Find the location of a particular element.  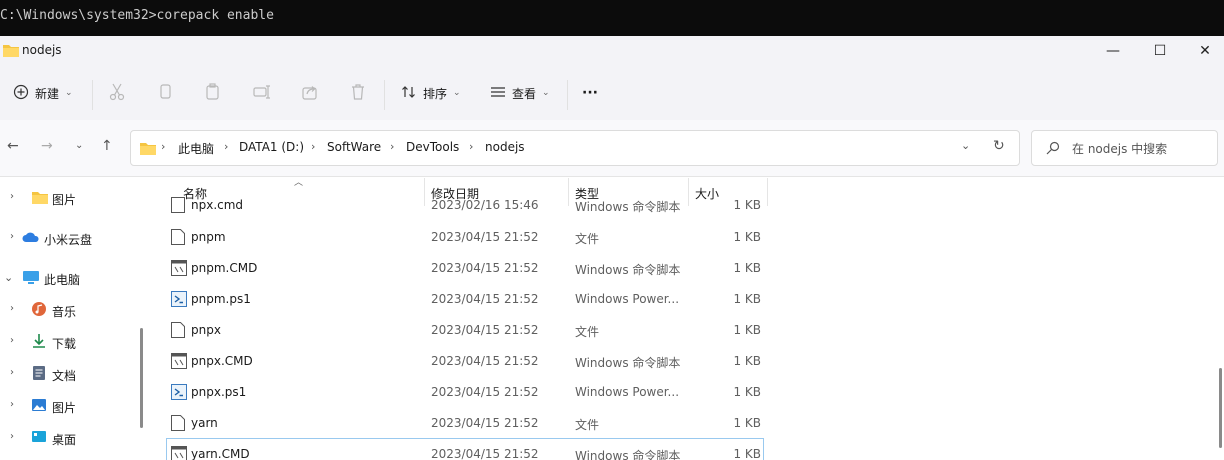

copy-icon is located at coordinates (166, 93).